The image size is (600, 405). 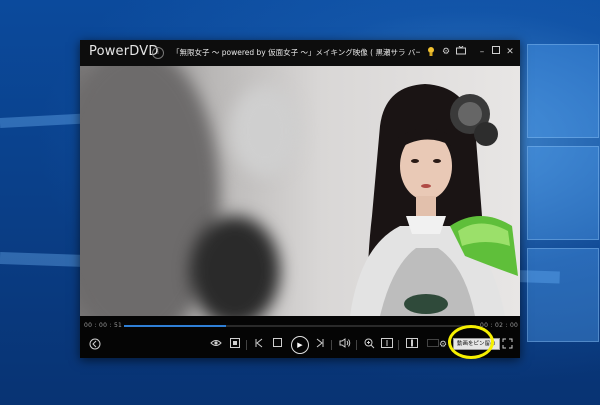 I want to click on current-time: 00 : 00 : 51, so click(x=103, y=325).